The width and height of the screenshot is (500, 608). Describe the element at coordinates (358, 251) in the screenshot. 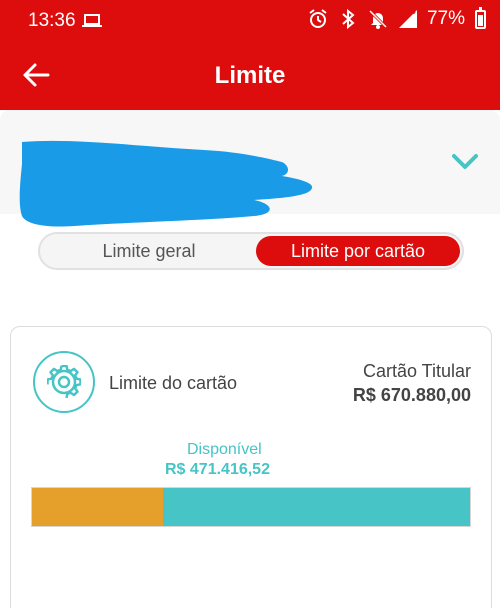

I see `toggle-card-limit: Limite por cartão` at that location.